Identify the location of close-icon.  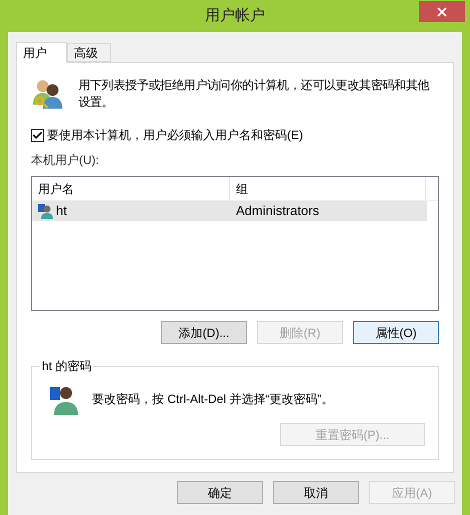
(442, 11).